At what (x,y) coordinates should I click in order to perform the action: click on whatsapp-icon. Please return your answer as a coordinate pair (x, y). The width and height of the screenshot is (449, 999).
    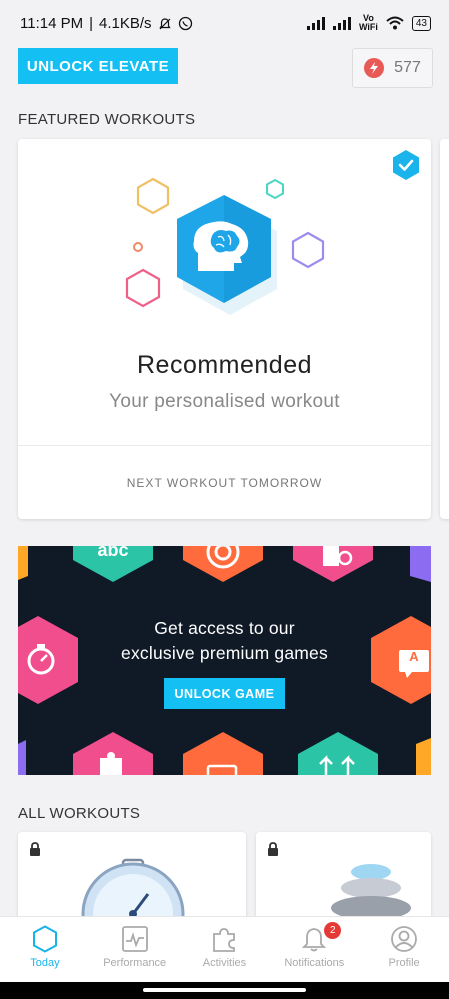
    Looking at the image, I should click on (185, 23).